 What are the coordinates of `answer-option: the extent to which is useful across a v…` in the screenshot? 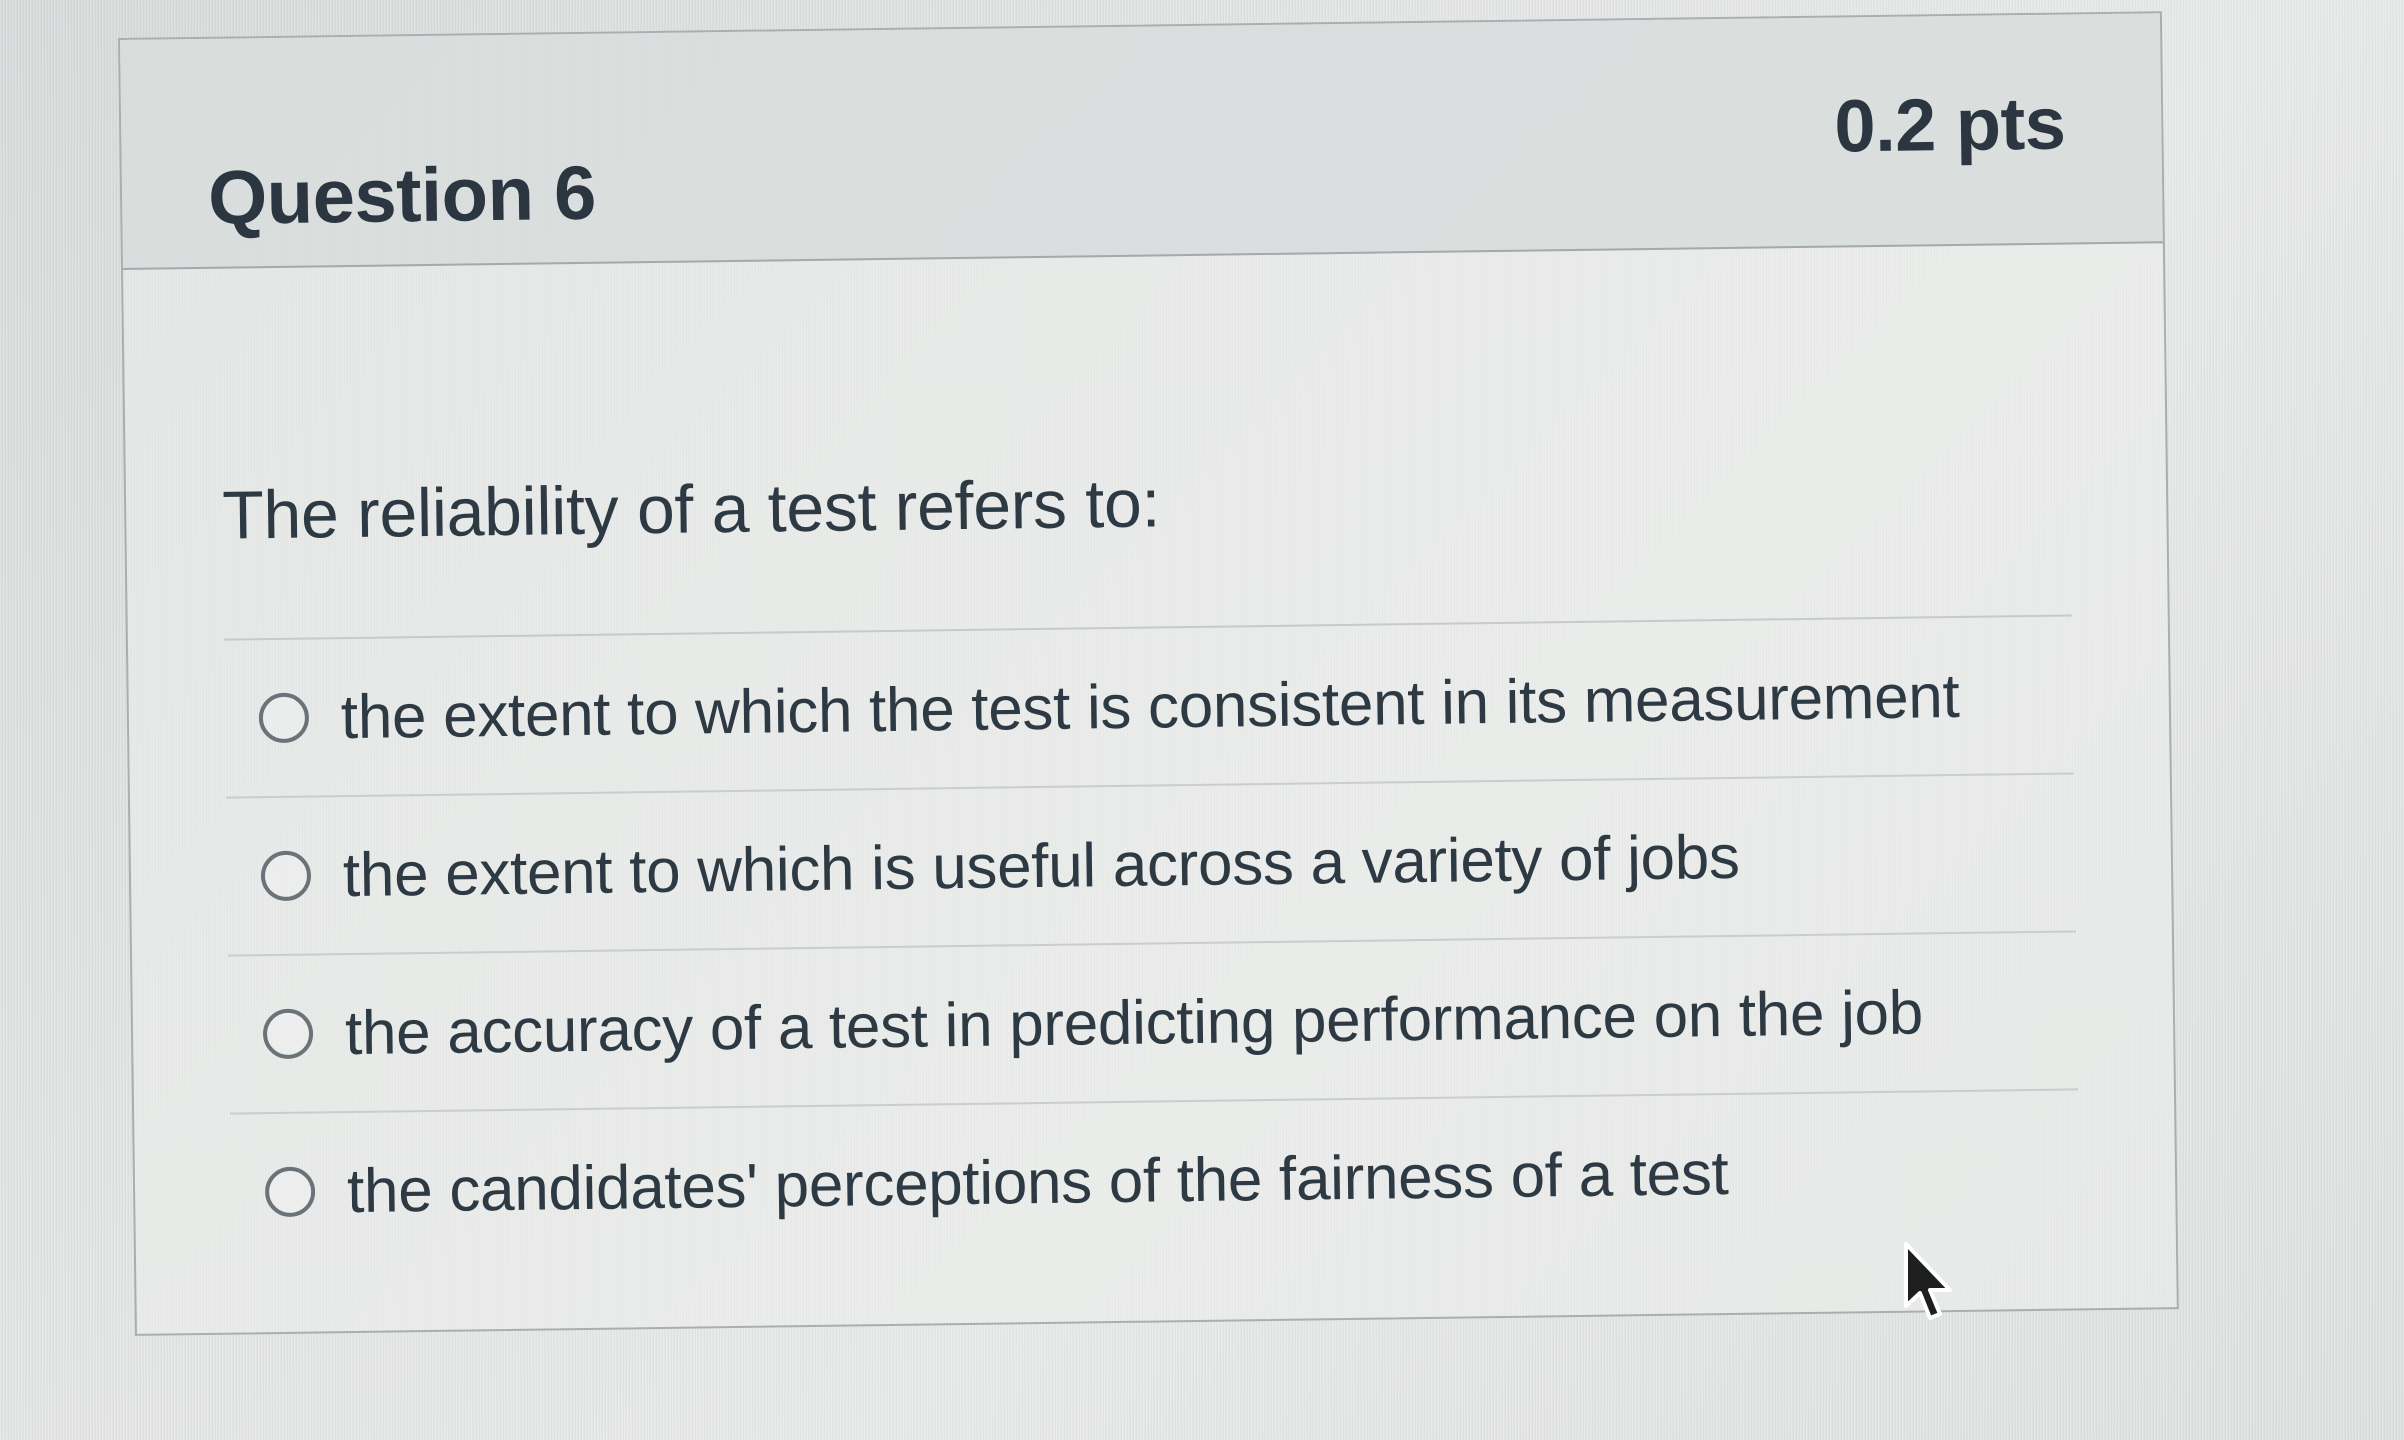 It's located at (1150, 865).